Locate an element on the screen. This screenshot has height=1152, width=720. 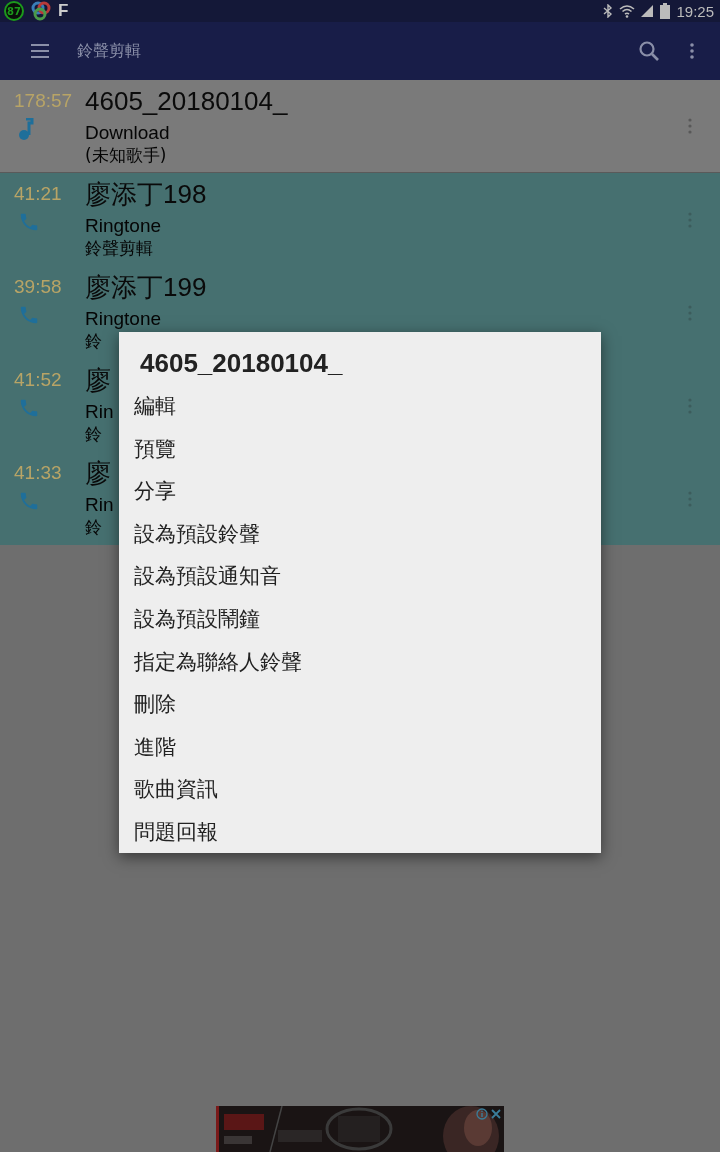
duration-text: 41:33 is located at coordinates (38, 473).